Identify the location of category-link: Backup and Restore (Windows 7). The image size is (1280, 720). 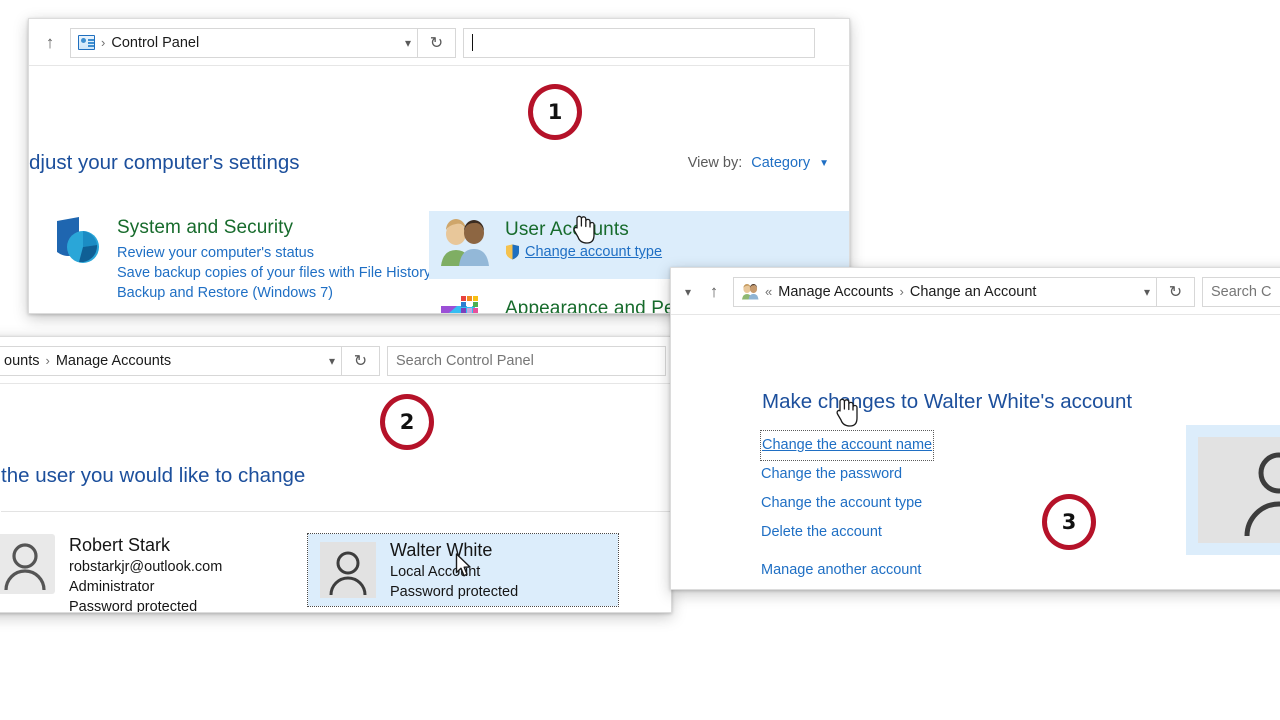
(274, 293).